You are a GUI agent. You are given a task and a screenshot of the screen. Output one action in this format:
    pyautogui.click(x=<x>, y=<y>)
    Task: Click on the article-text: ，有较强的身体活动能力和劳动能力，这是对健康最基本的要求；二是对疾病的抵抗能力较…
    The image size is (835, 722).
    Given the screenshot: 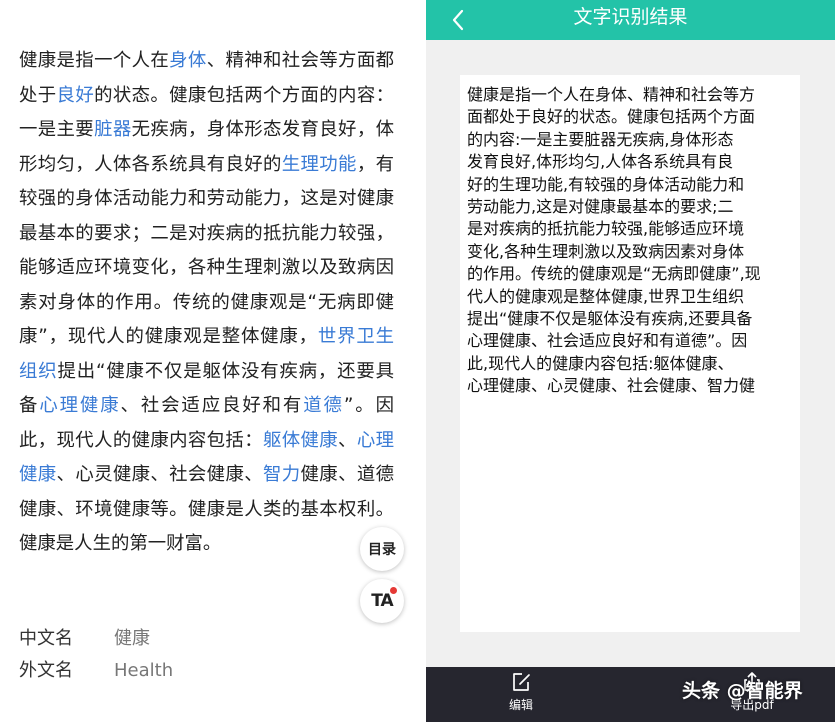 What is the action you would take?
    pyautogui.click(x=206, y=250)
    